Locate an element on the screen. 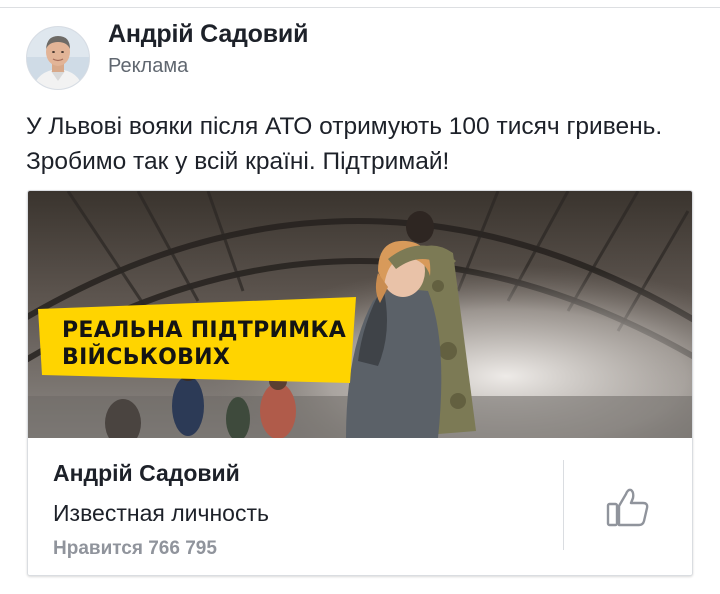  page-name: Андрій Садовий is located at coordinates (146, 473).